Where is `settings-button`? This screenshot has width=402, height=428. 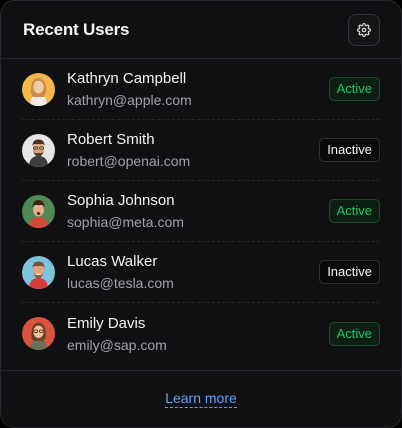 settings-button is located at coordinates (364, 29).